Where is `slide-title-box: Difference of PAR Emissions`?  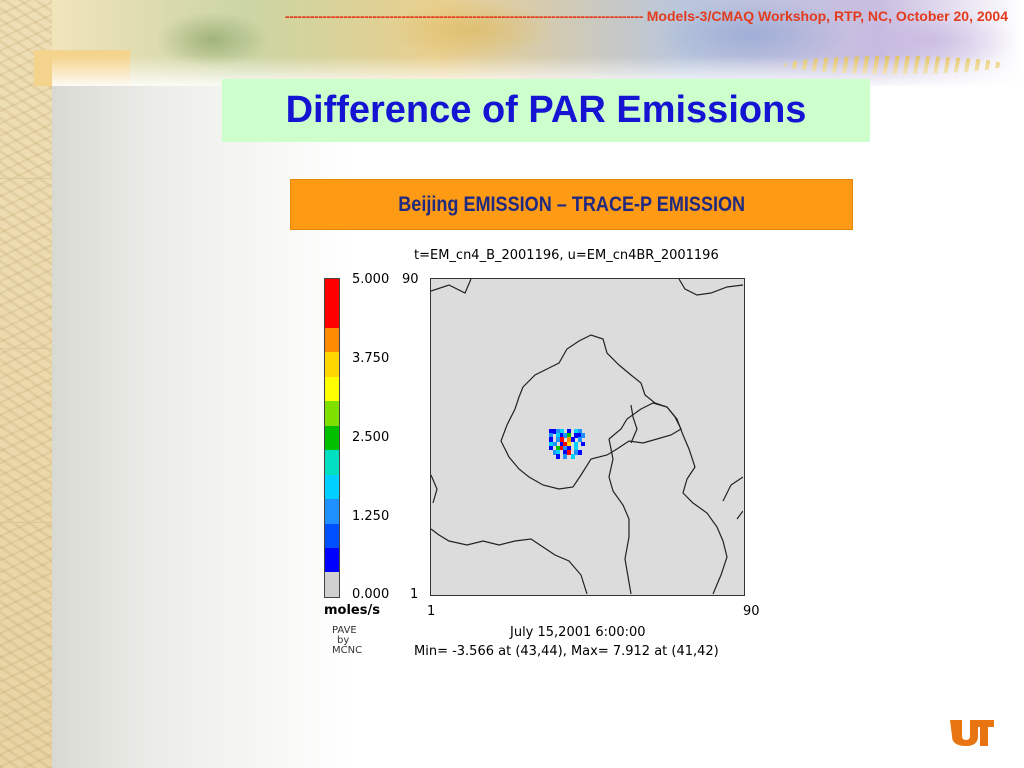
slide-title-box: Difference of PAR Emissions is located at coordinates (546, 110).